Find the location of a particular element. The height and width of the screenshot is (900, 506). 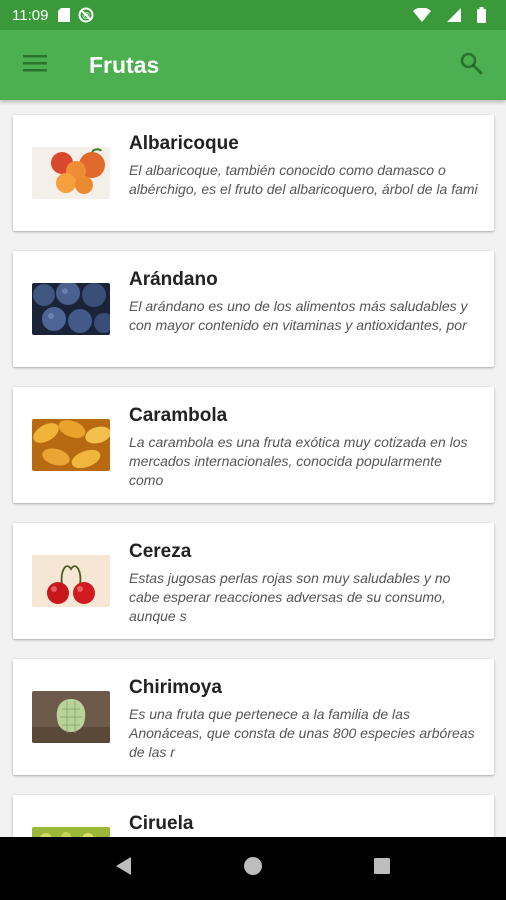

menu-button is located at coordinates (35, 65).